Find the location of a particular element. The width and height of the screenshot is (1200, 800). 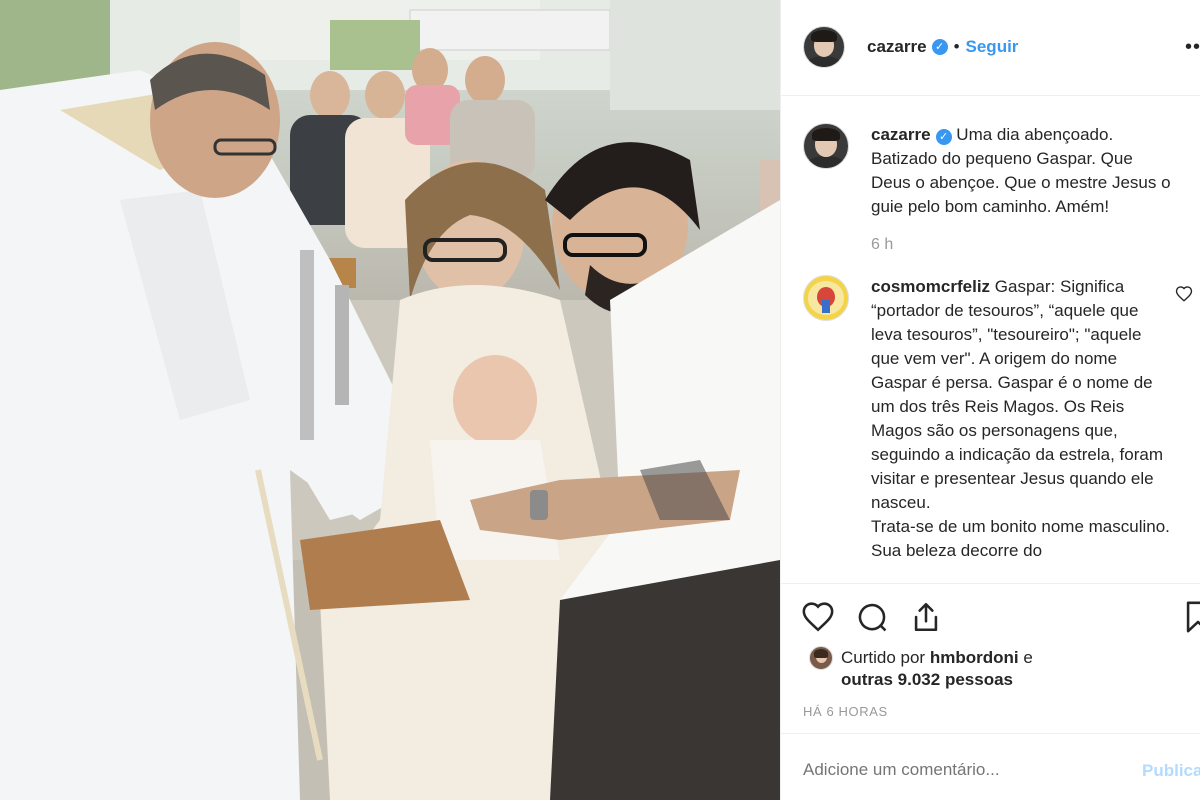

author-username: cazarre is located at coordinates (897, 47).